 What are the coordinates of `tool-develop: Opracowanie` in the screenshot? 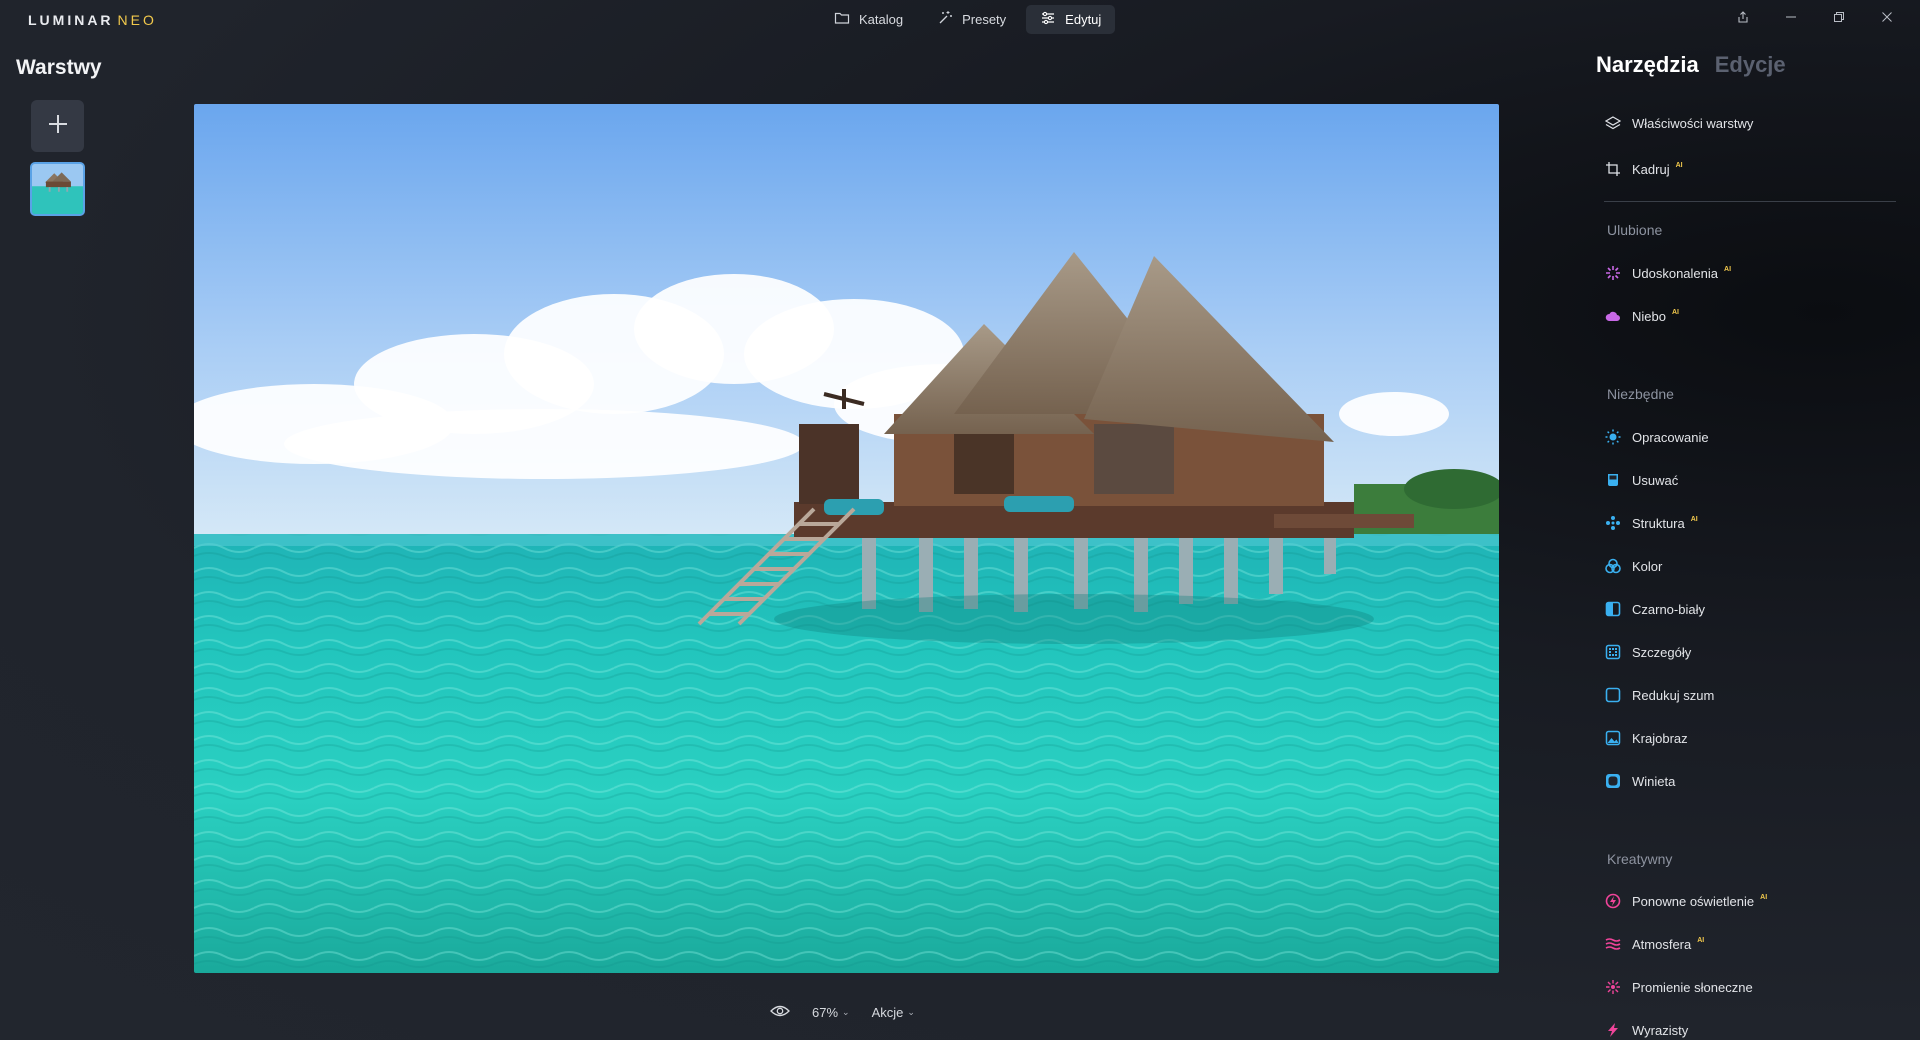 It's located at (1656, 437).